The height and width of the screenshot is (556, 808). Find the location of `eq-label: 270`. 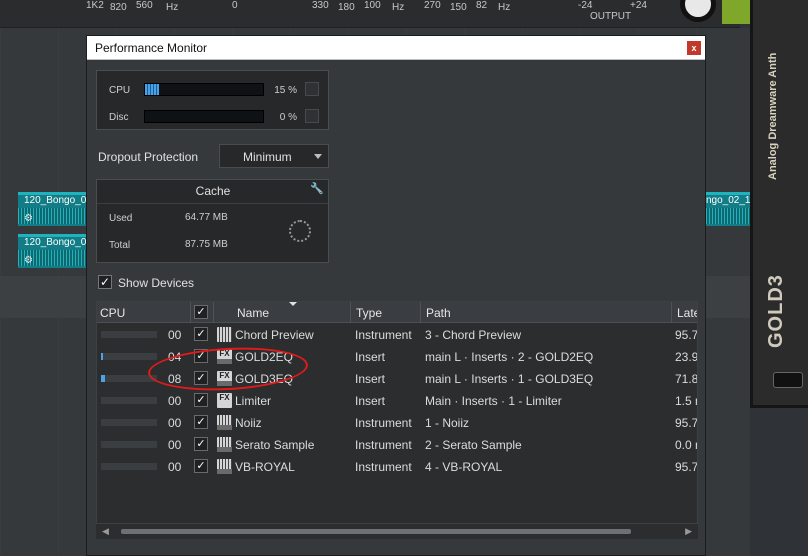

eq-label: 270 is located at coordinates (432, 5).